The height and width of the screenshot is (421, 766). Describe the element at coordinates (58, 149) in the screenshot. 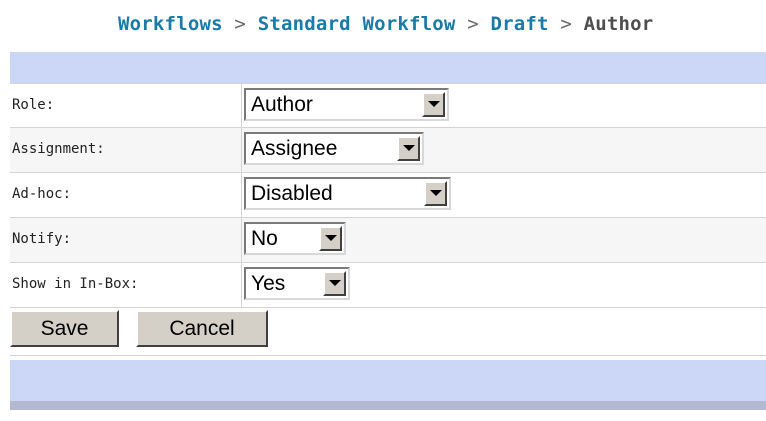

I see `assignment-label: Assignment:` at that location.